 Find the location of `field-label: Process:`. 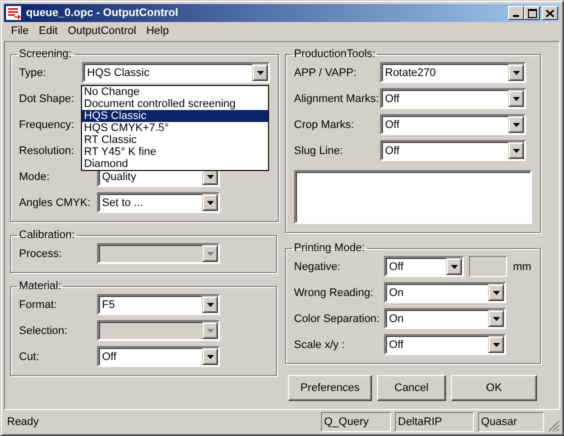

field-label: Process: is located at coordinates (40, 254).